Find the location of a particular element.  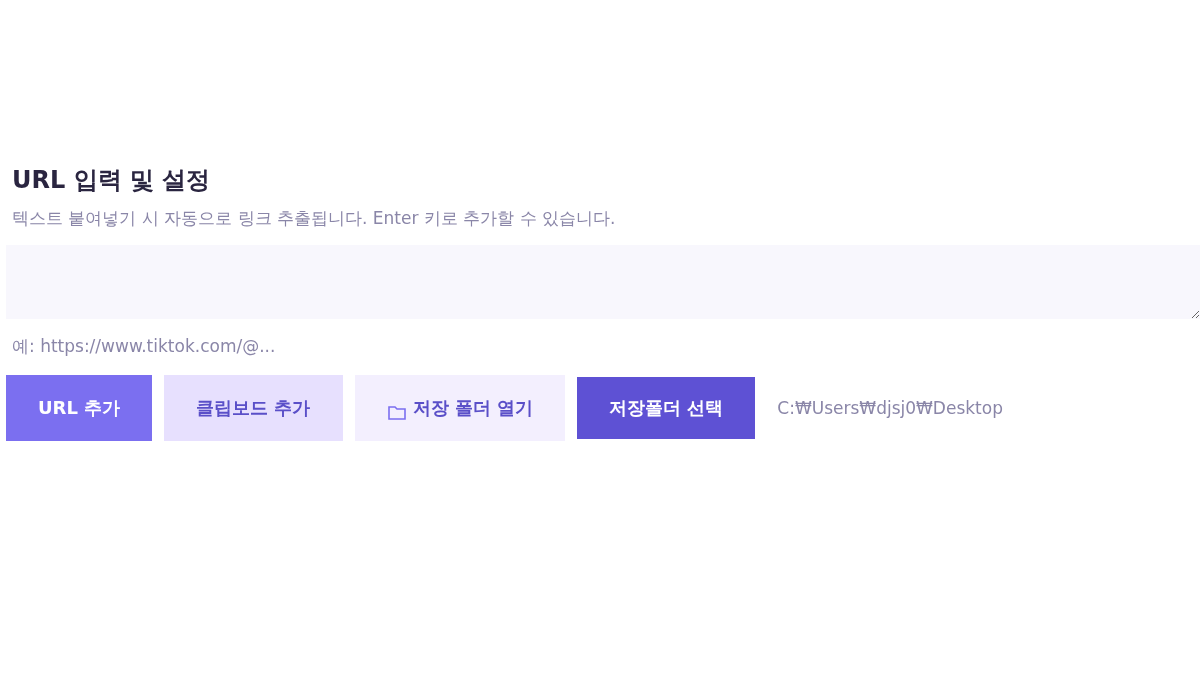

section-title: URL 입력 및 설정 is located at coordinates (112, 180).